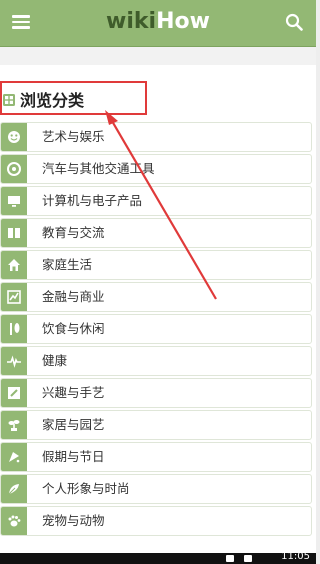  I want to click on wifi-icon, so click(230, 558).